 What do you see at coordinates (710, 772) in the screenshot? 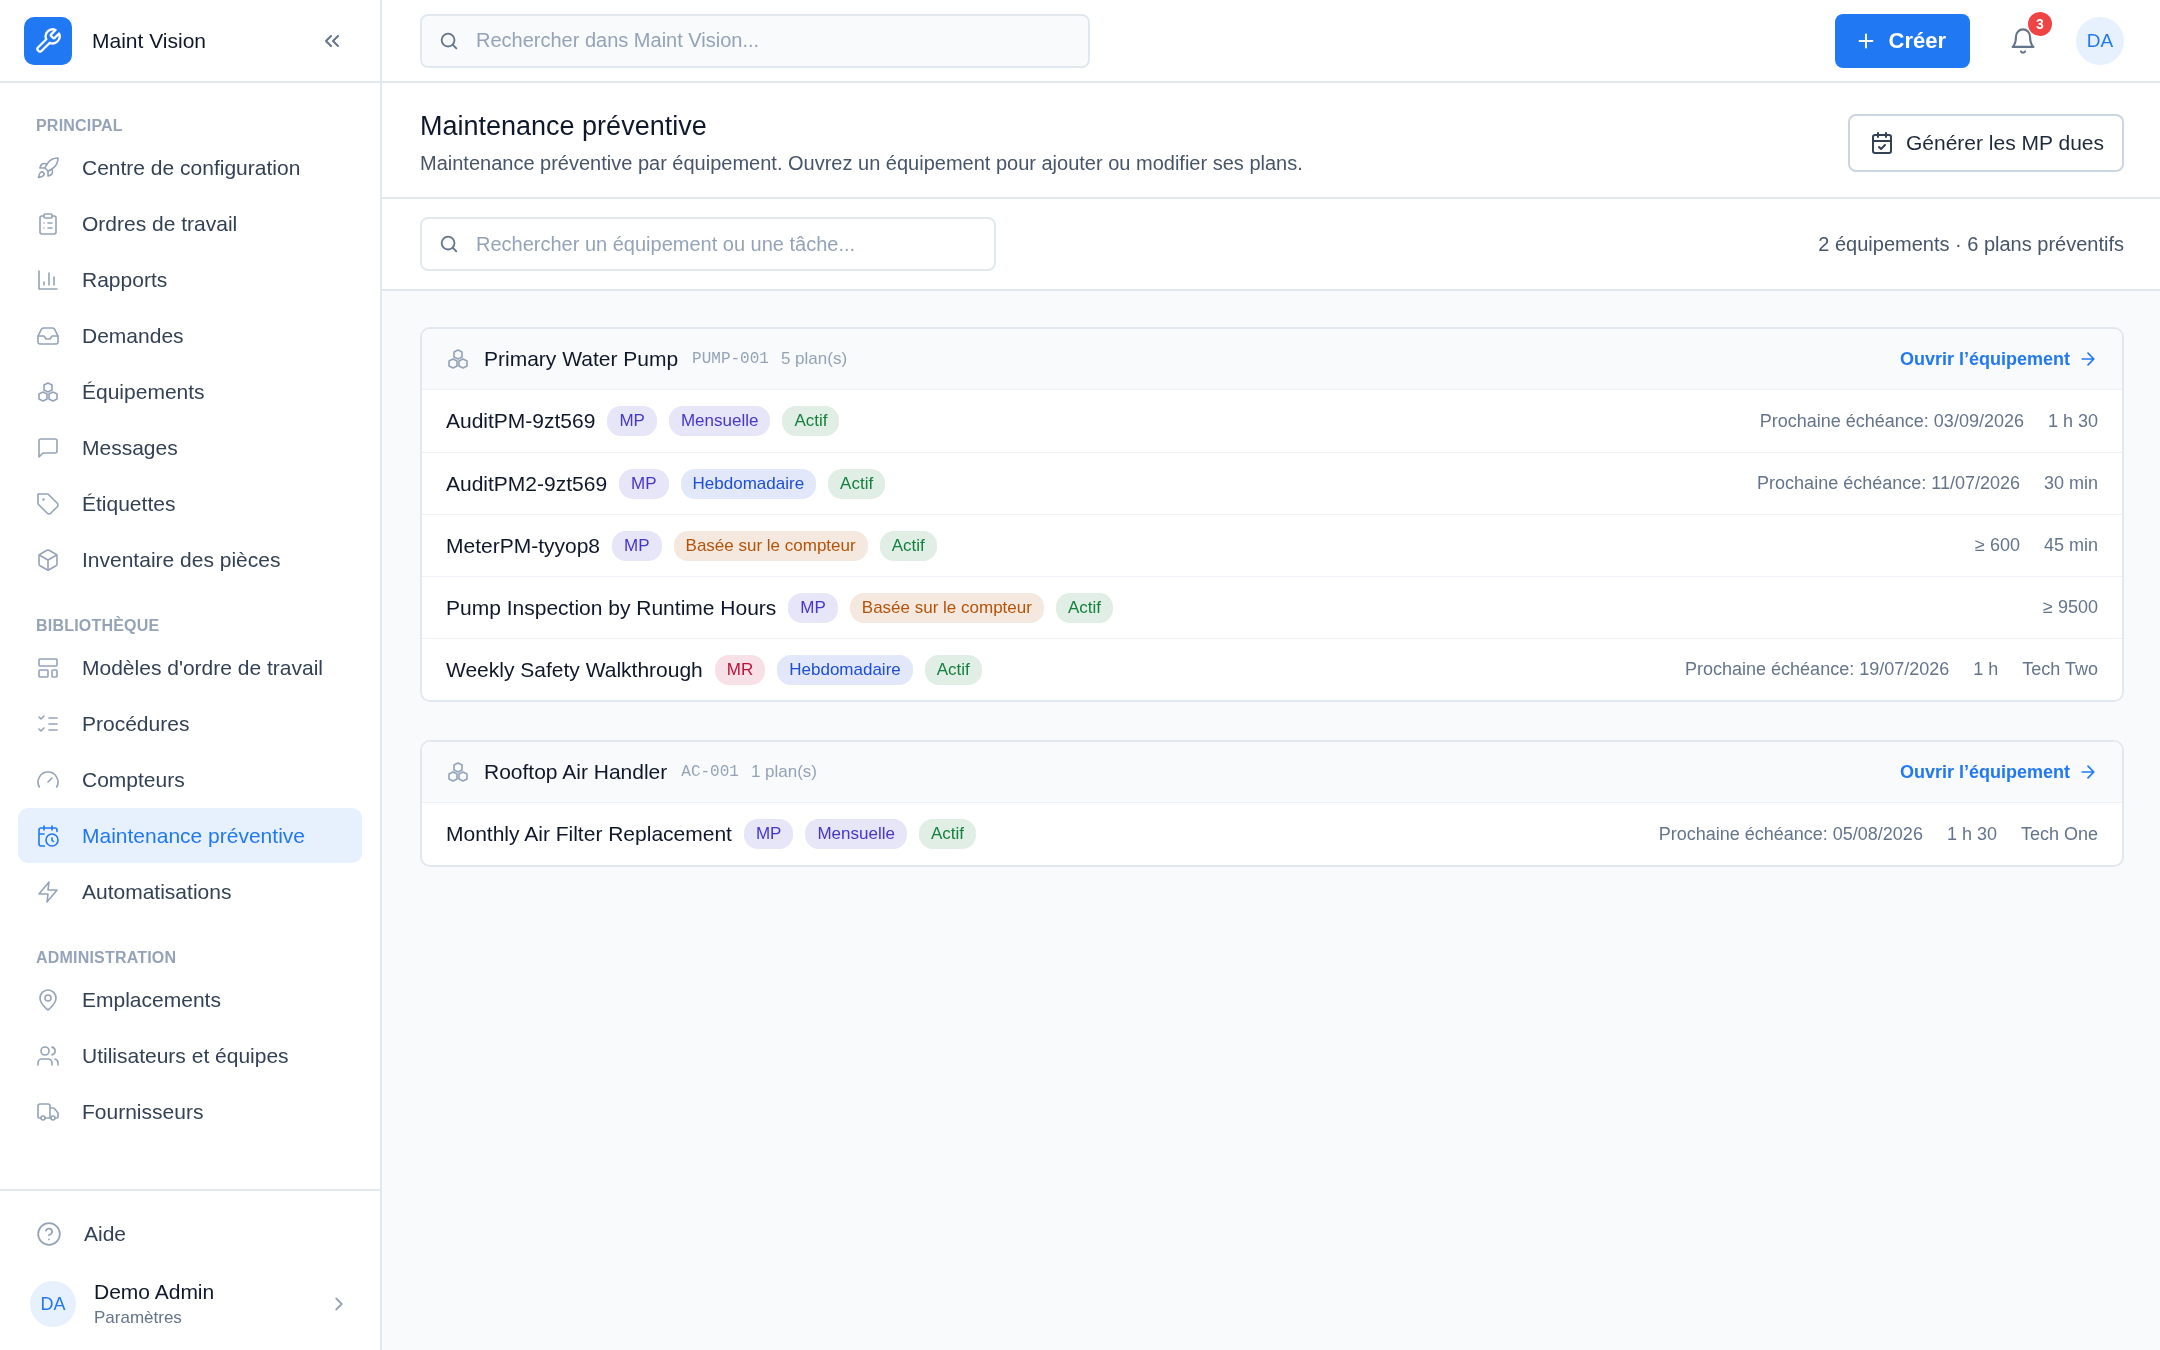
I see `equipment-code: AC-001` at bounding box center [710, 772].